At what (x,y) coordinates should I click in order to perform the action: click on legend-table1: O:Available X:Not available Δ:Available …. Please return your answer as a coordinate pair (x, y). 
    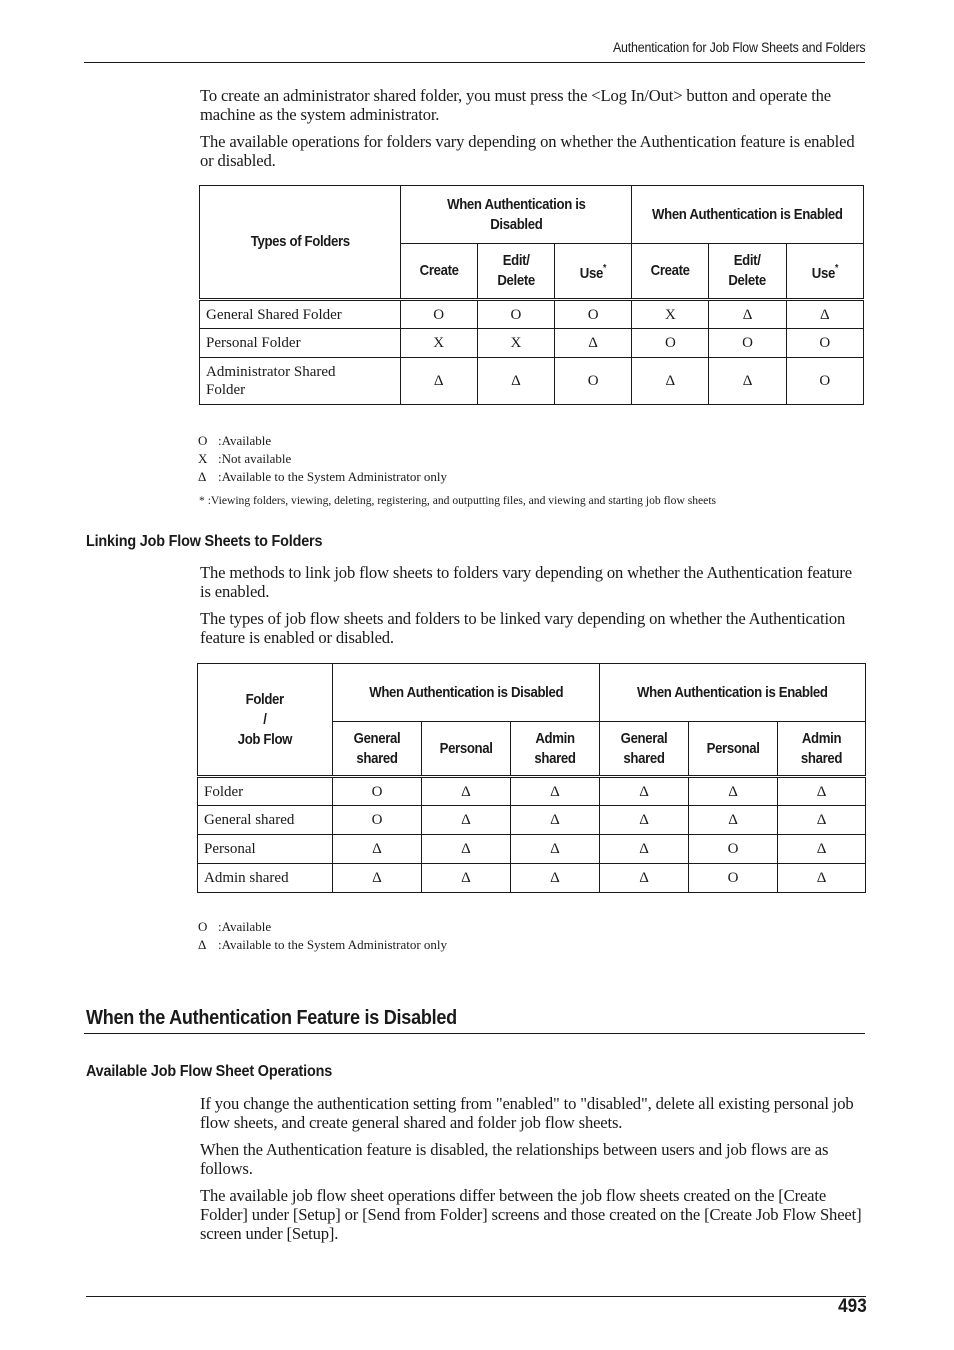
    Looking at the image, I should click on (322, 459).